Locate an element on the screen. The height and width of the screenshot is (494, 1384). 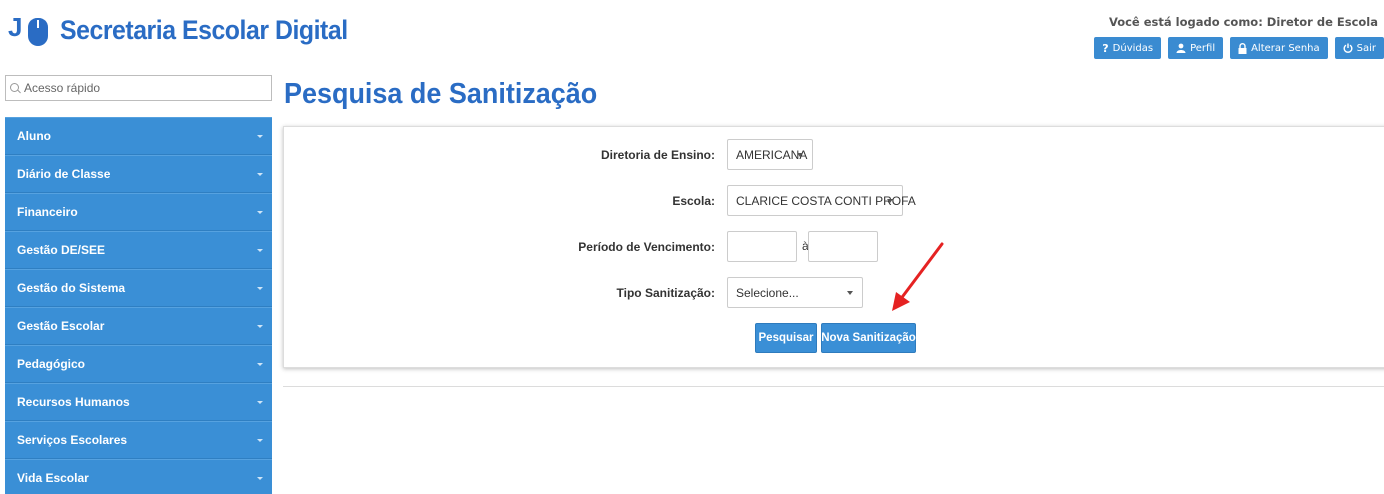
sidebar-item-servicos-escolares: Serviços Escolares is located at coordinates (138, 440).